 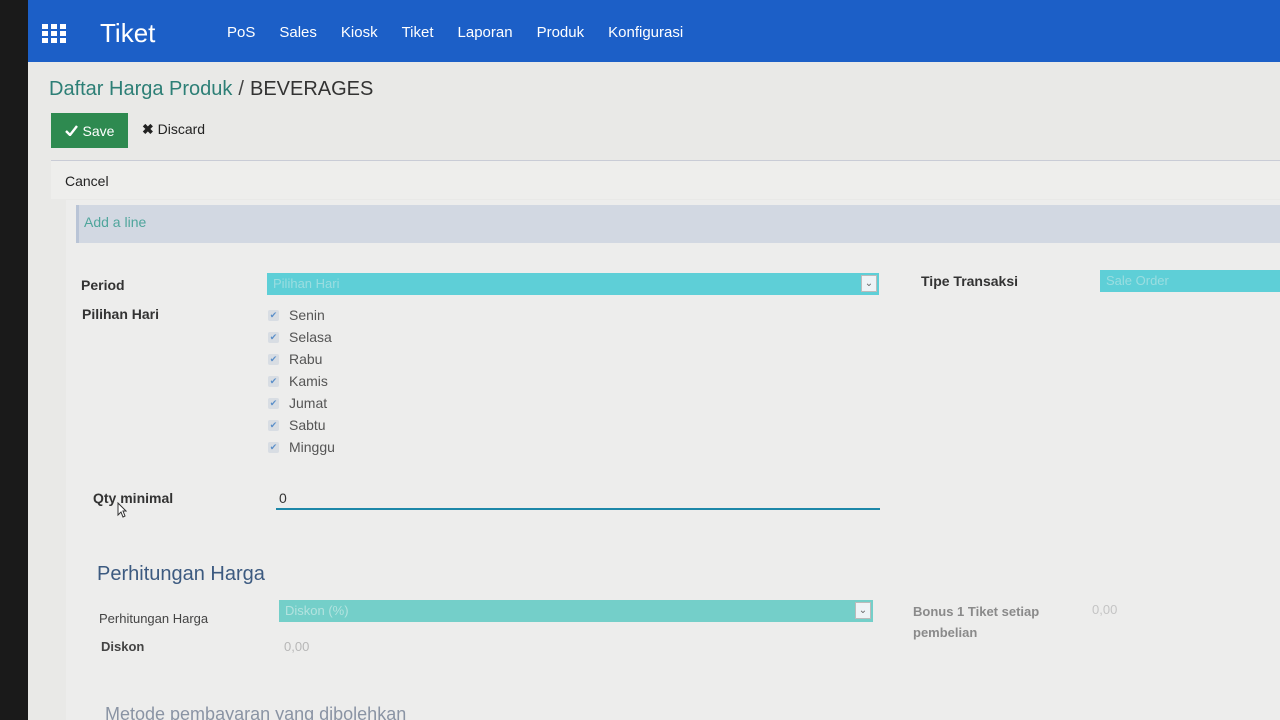 I want to click on menu-sales: Sales, so click(x=298, y=32).